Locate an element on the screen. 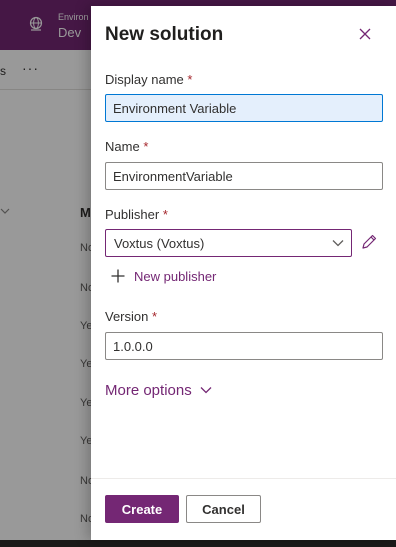  more-options-toggle: More options is located at coordinates (158, 390).